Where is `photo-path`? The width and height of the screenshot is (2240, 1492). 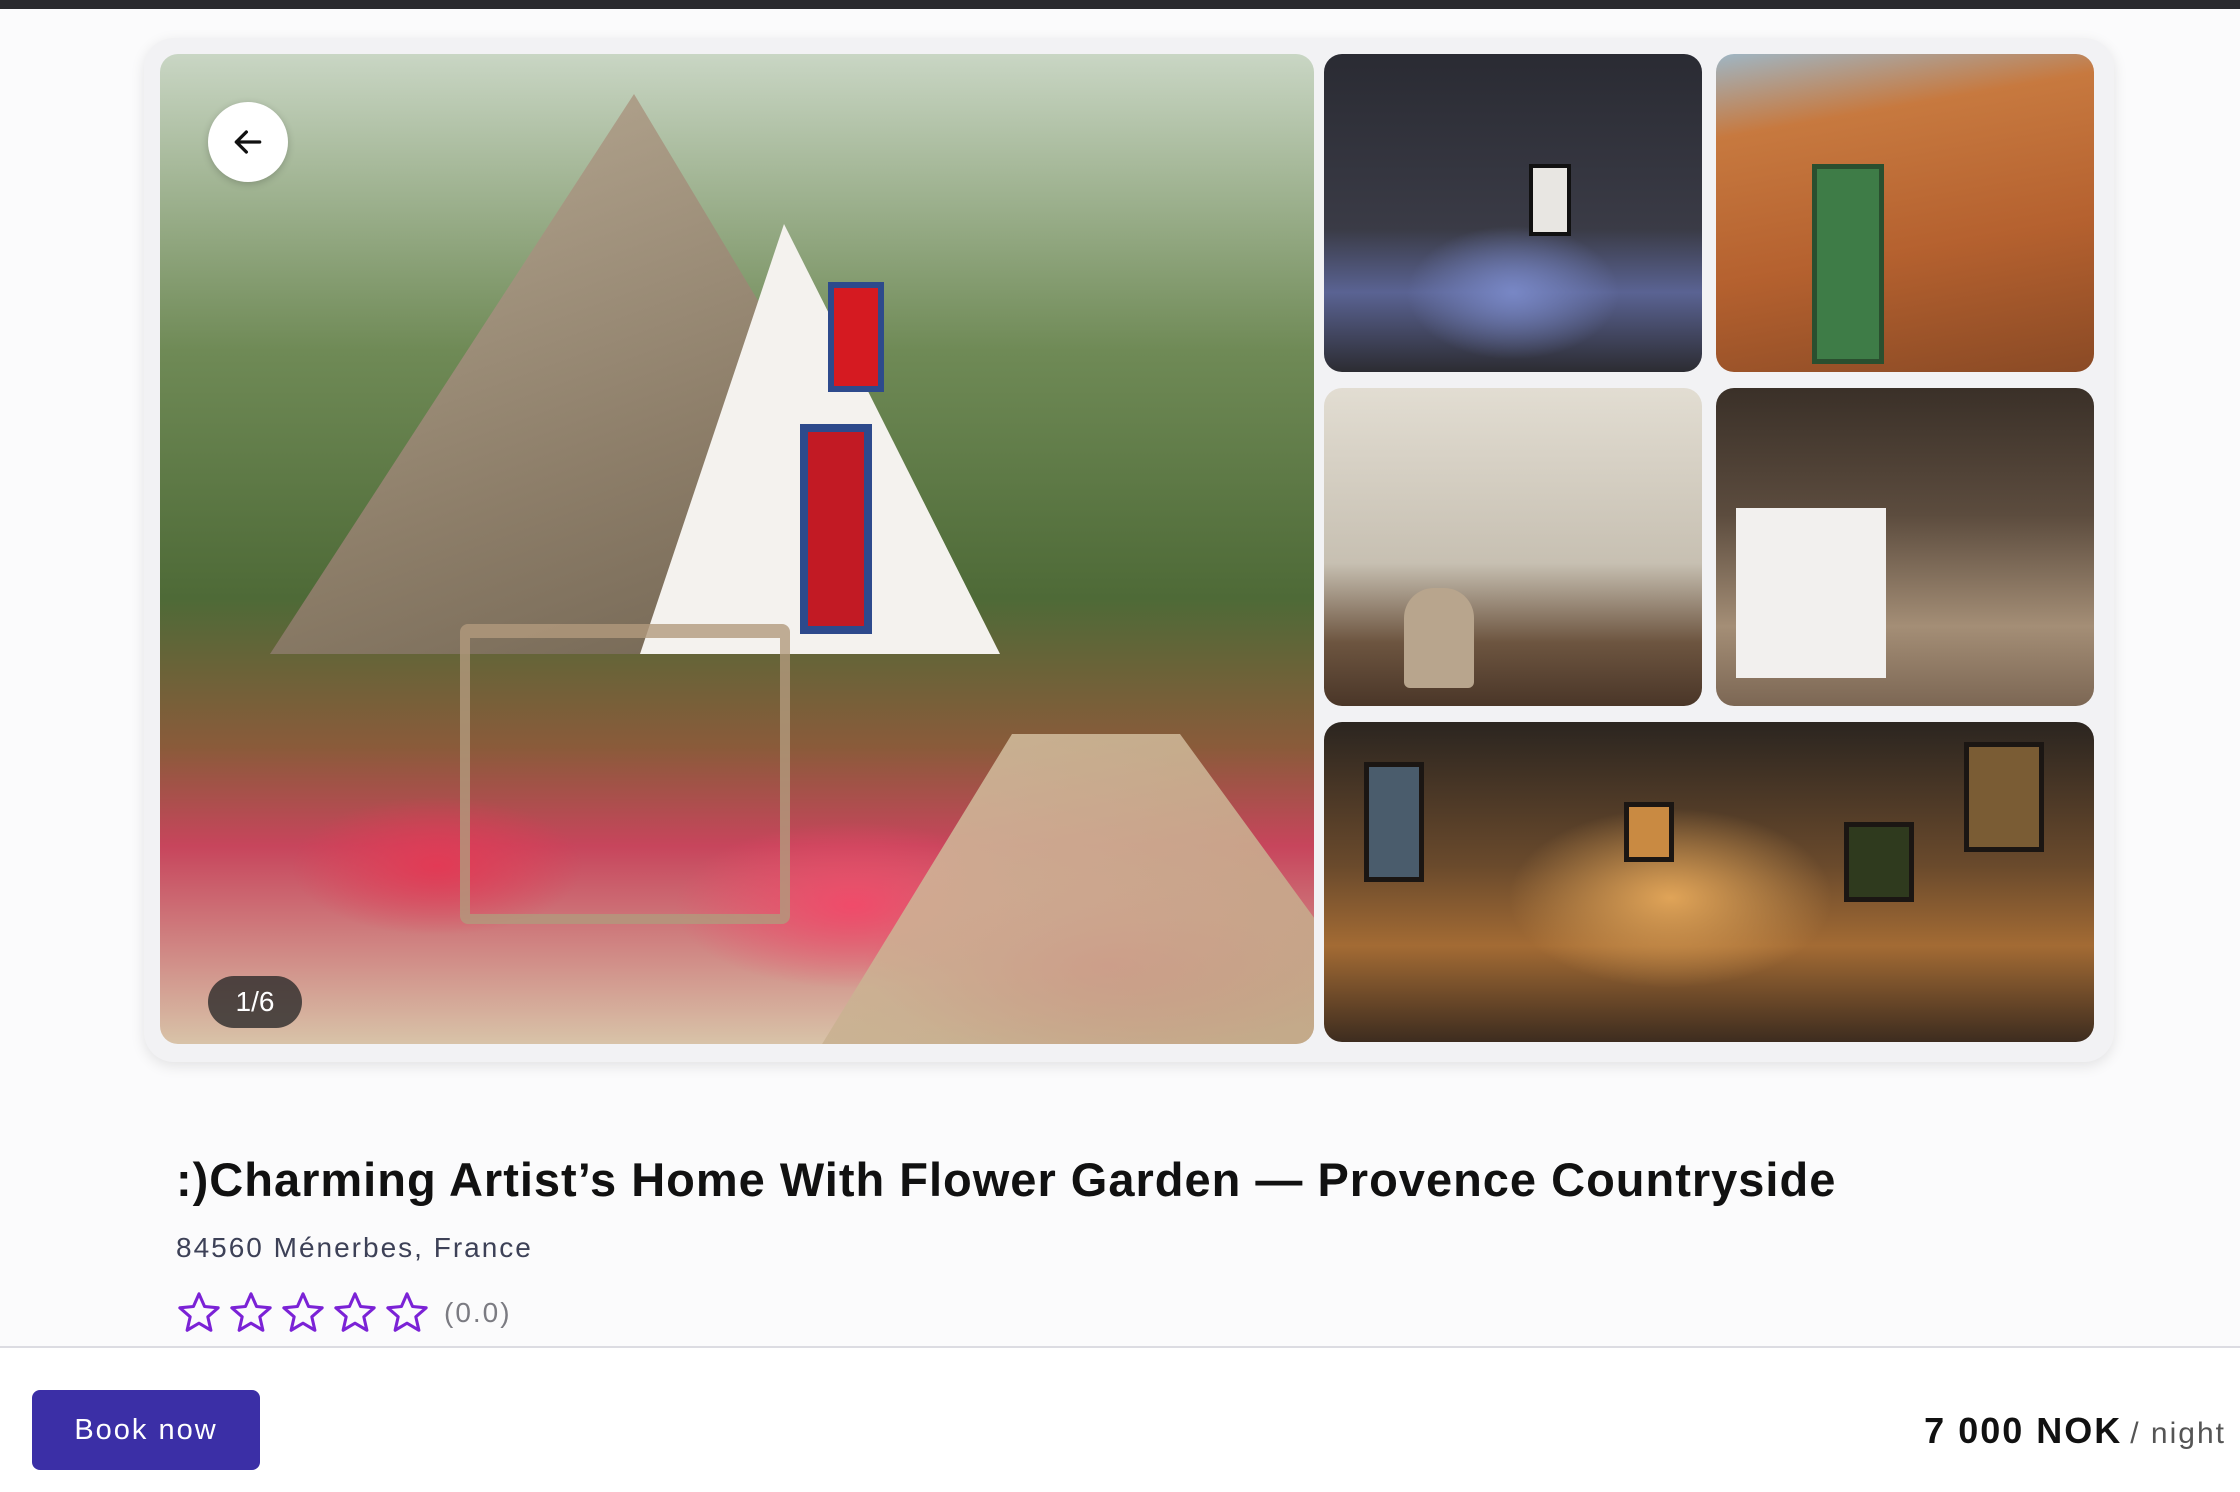 photo-path is located at coordinates (1065, 889).